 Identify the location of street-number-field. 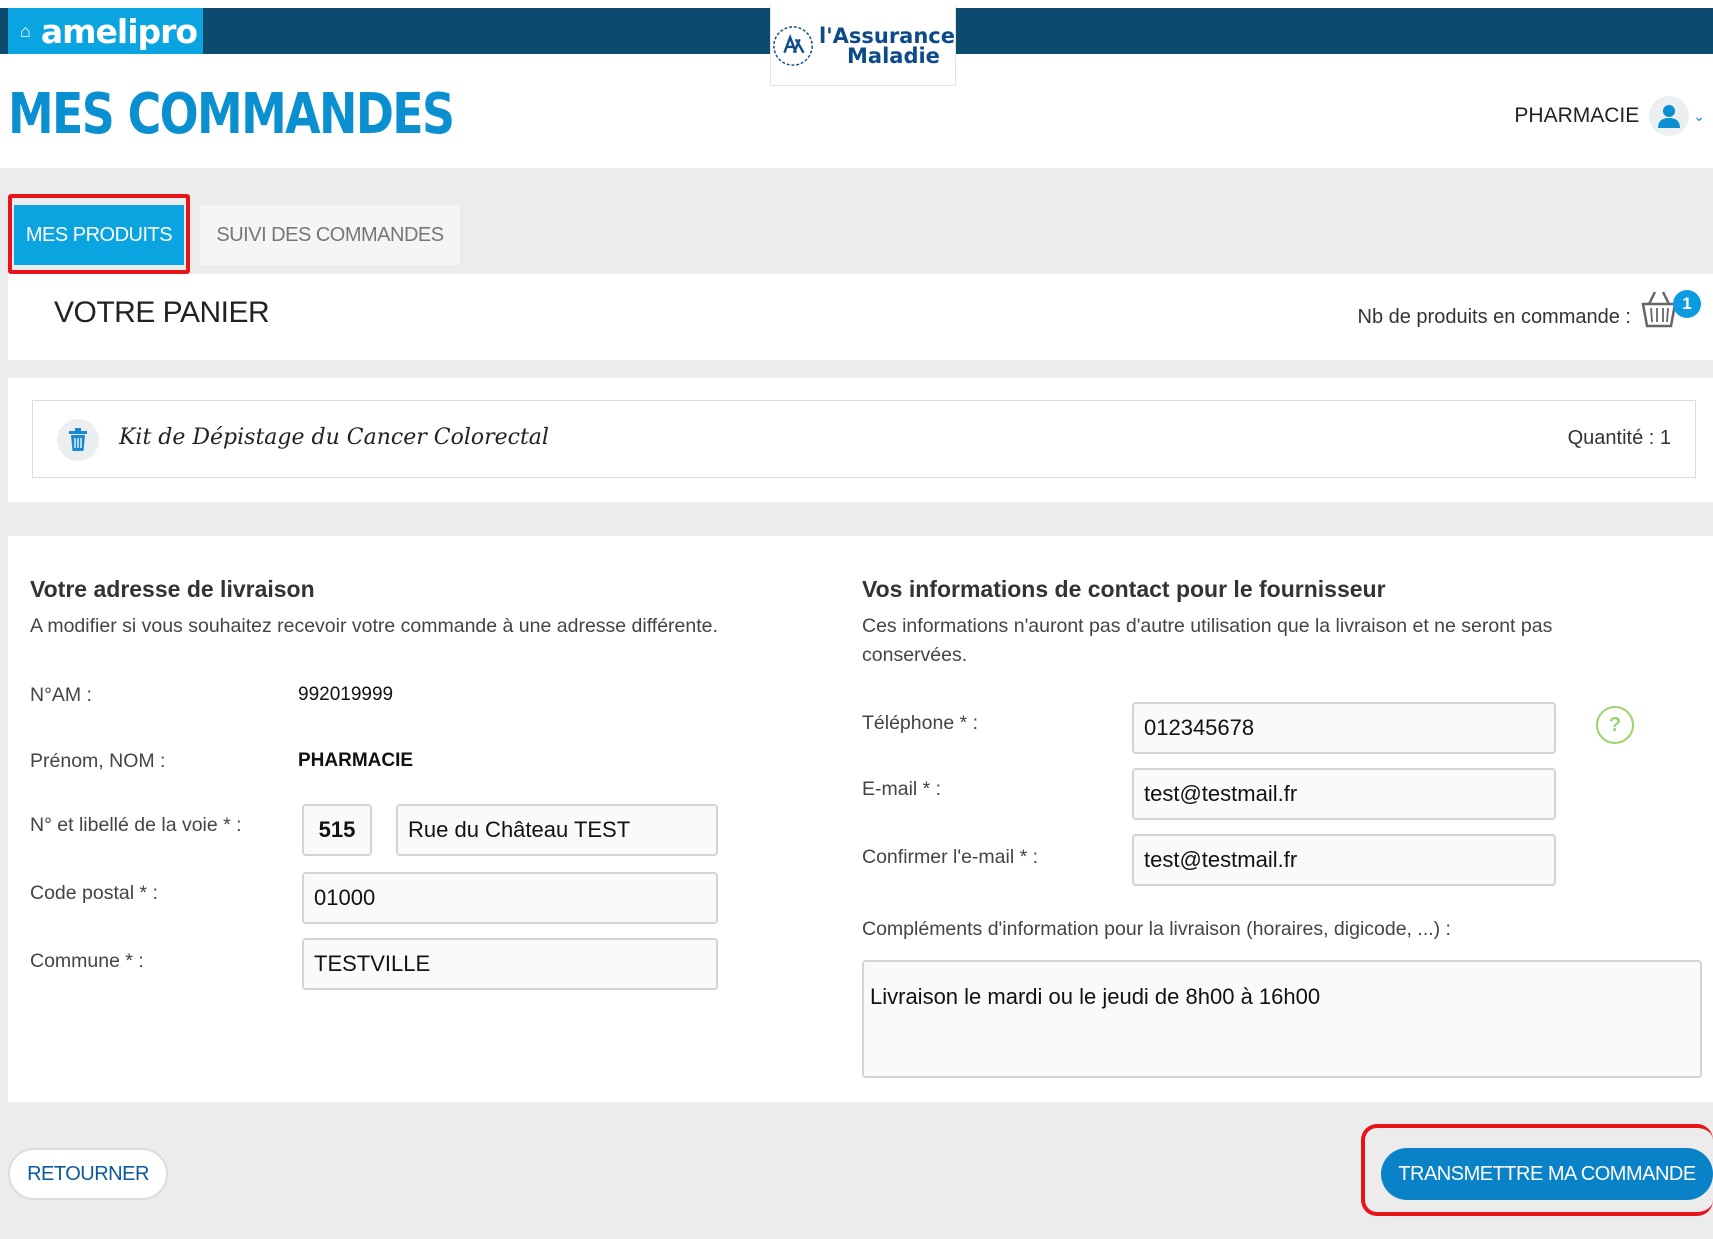
(337, 830).